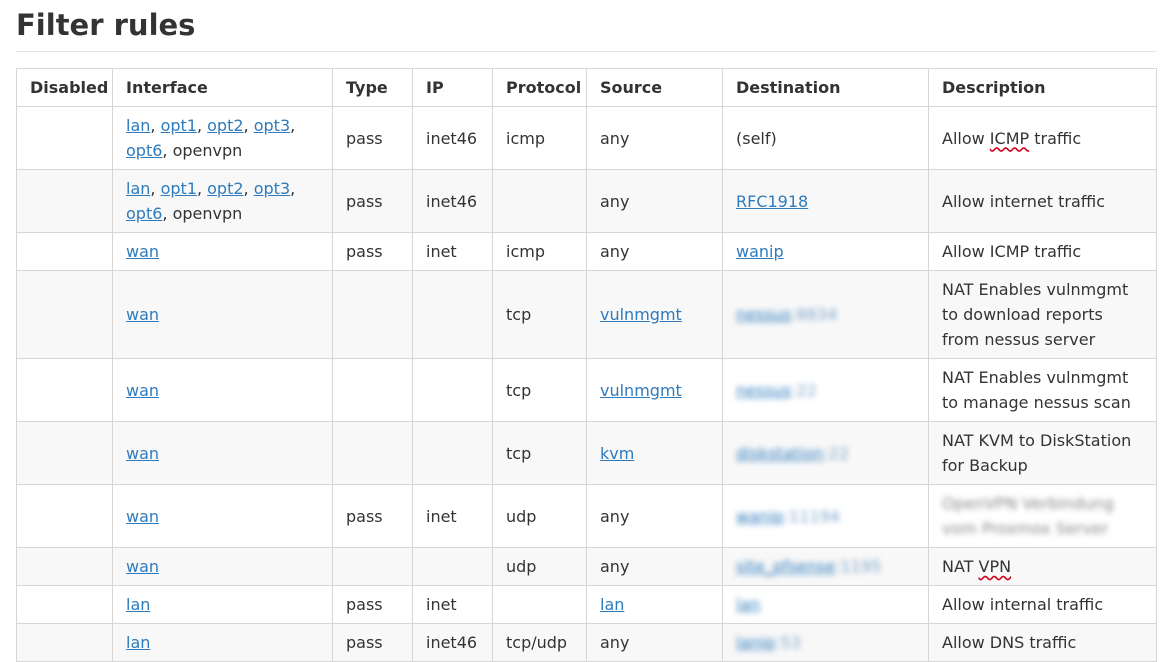 This screenshot has width=1172, height=662. I want to click on cell-destination: wanip:11194, so click(825, 516).